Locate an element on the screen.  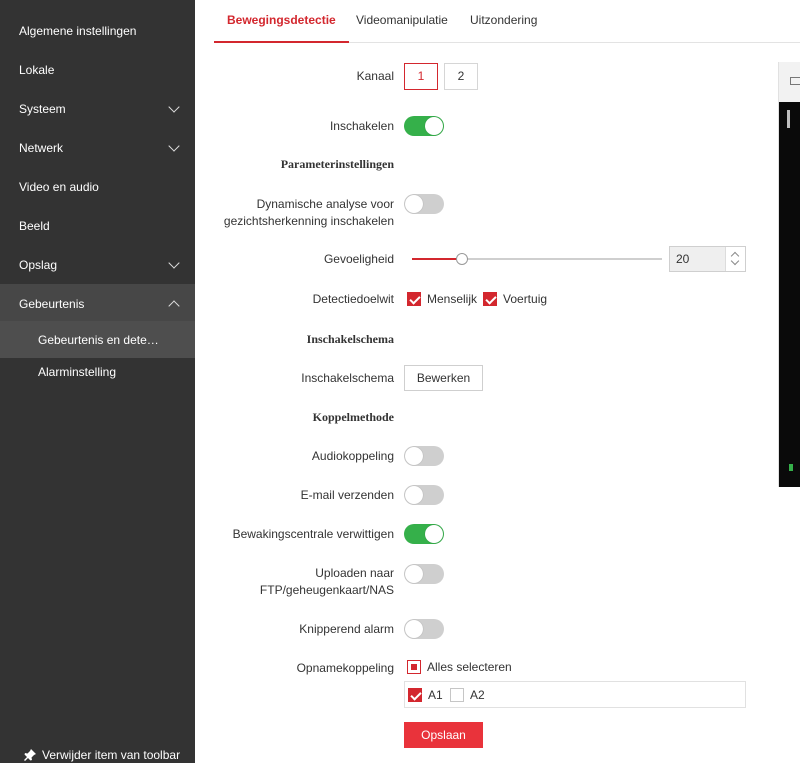
sensitivity-slider-fill is located at coordinates (437, 259).